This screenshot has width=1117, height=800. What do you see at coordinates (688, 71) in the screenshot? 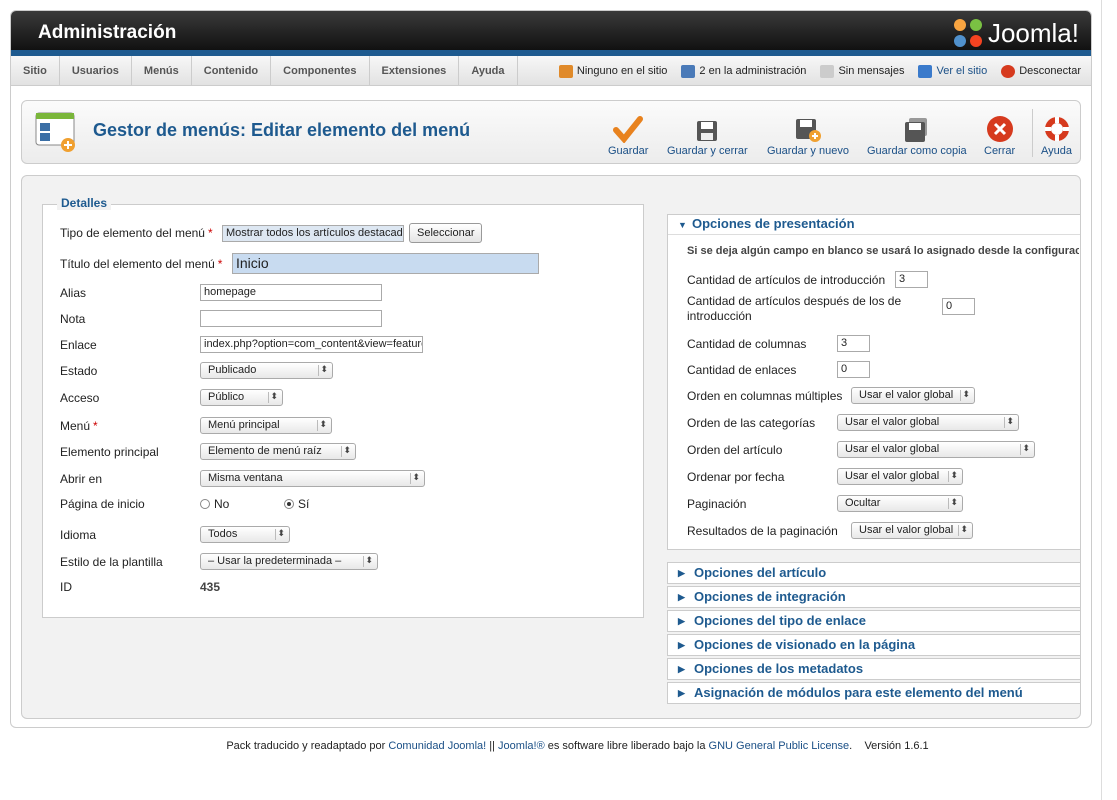
I see `admin-users-icon` at bounding box center [688, 71].